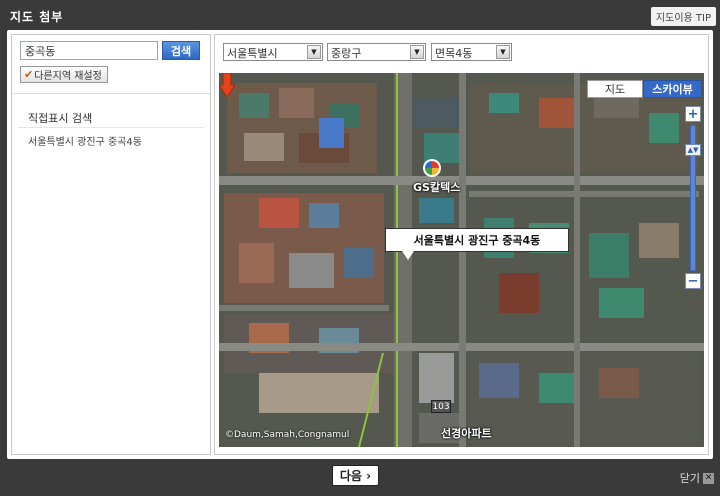 This screenshot has width=720, height=496. Describe the element at coordinates (181, 50) in the screenshot. I see `search-button: 검색` at that location.